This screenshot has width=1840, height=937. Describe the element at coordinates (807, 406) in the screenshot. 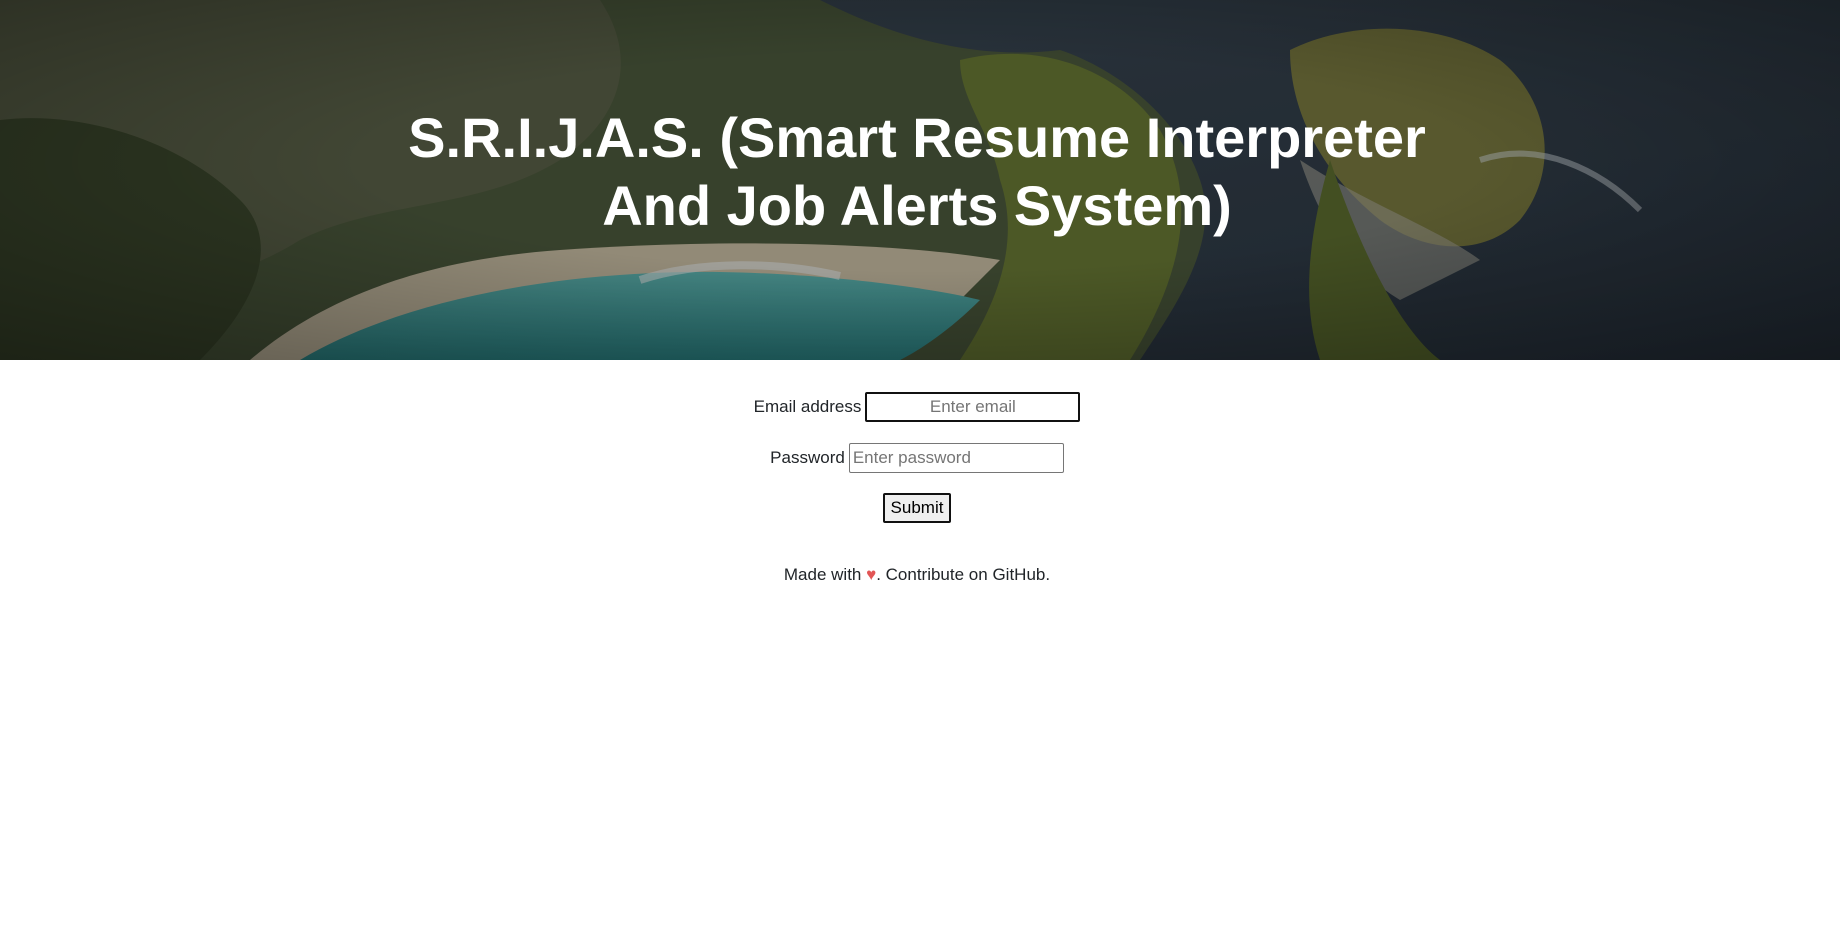

I see `email-label: Email address` at that location.